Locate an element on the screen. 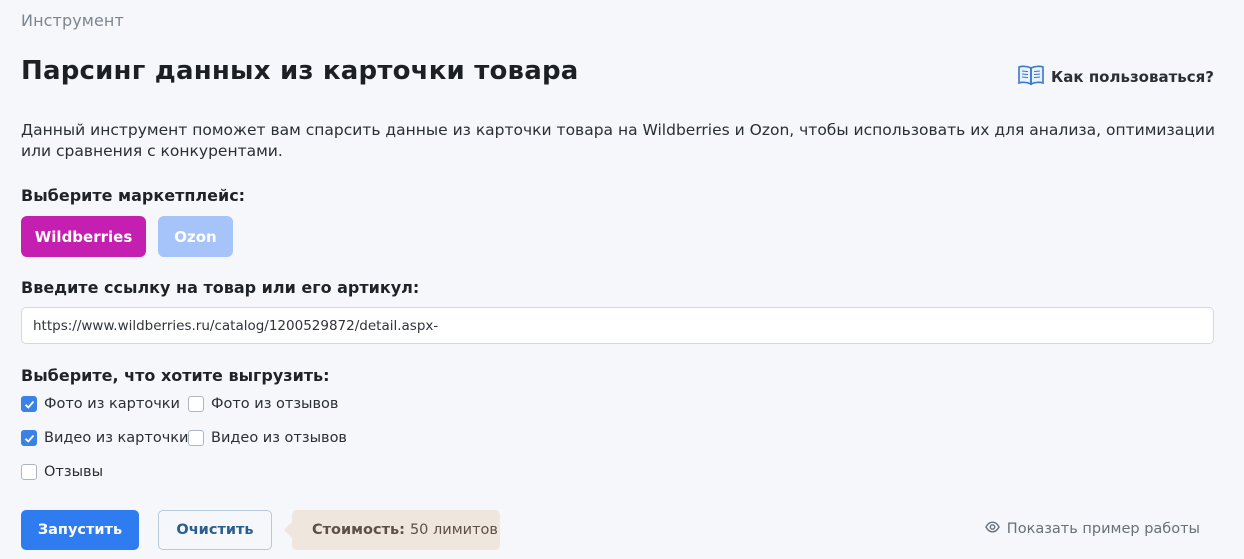 This screenshot has height=559, width=1244. checkbox-label: Фото из карточки is located at coordinates (112, 404).